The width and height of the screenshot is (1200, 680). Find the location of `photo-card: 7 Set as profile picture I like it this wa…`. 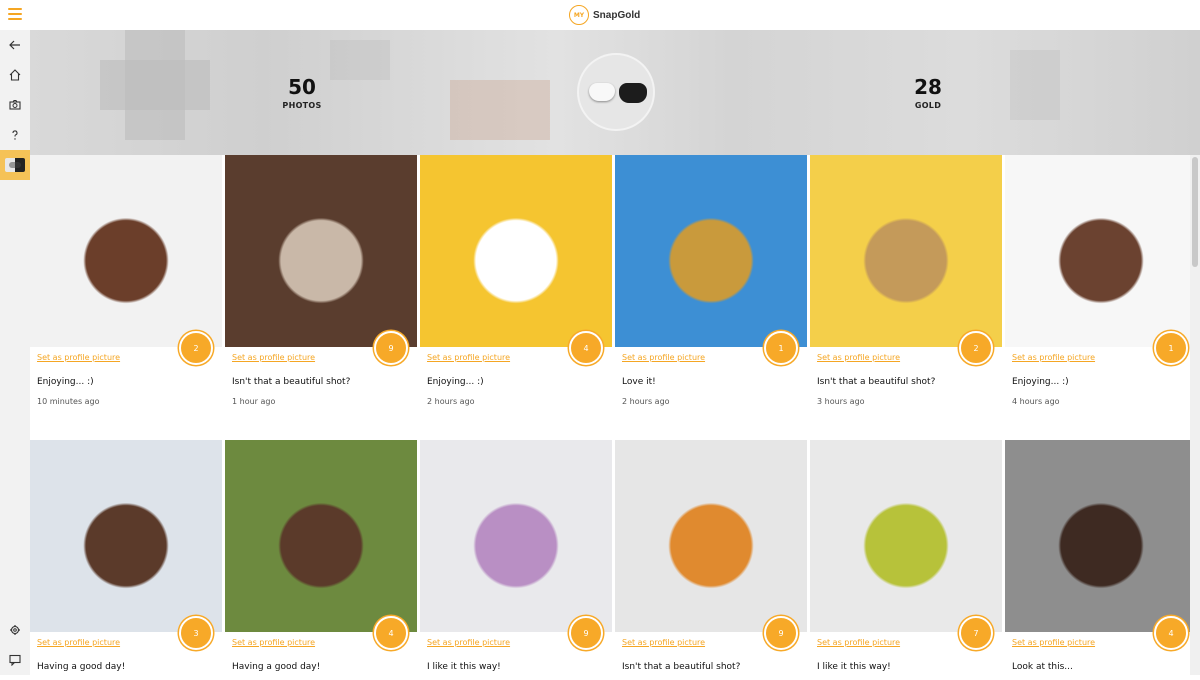

photo-card: 7 Set as profile picture I like it this wa… is located at coordinates (907, 560).